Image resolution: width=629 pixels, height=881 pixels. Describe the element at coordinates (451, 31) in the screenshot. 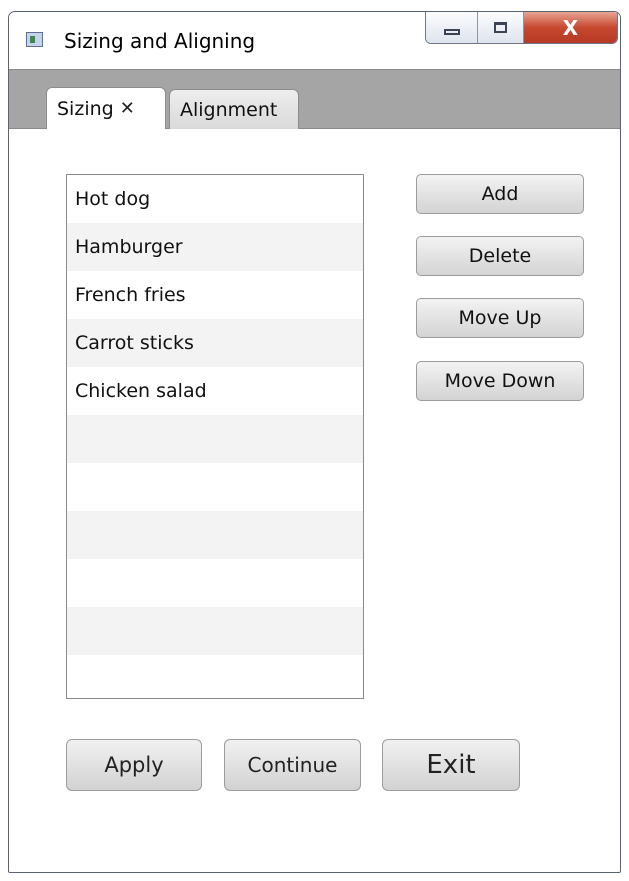

I see `minimize-icon` at that location.